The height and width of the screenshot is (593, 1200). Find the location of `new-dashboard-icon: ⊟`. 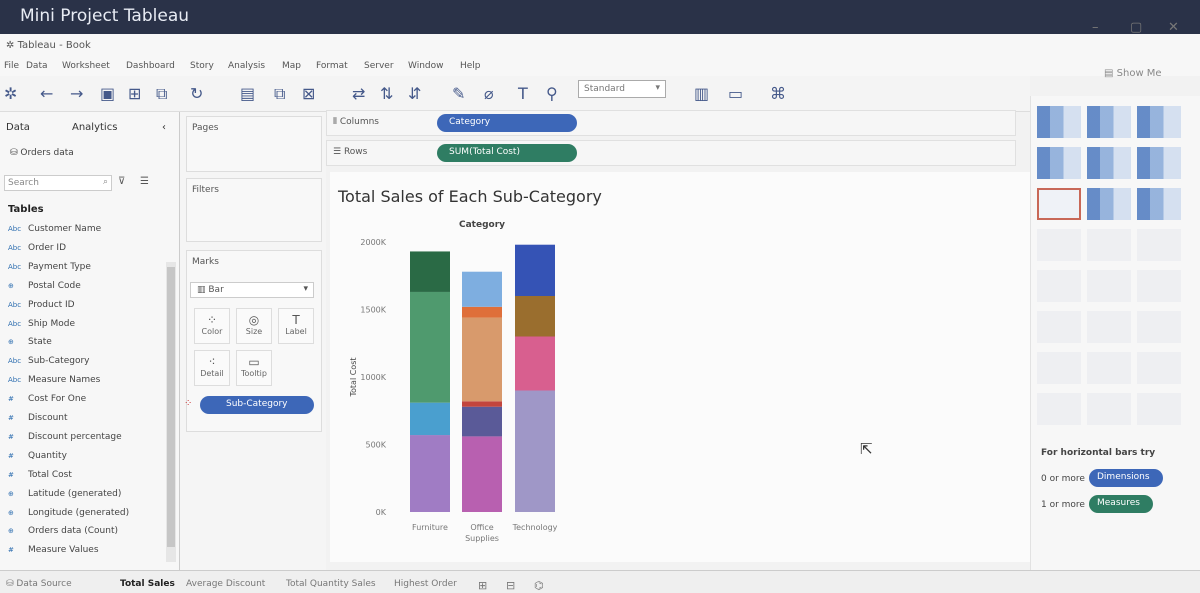

new-dashboard-icon: ⊟ is located at coordinates (510, 585).